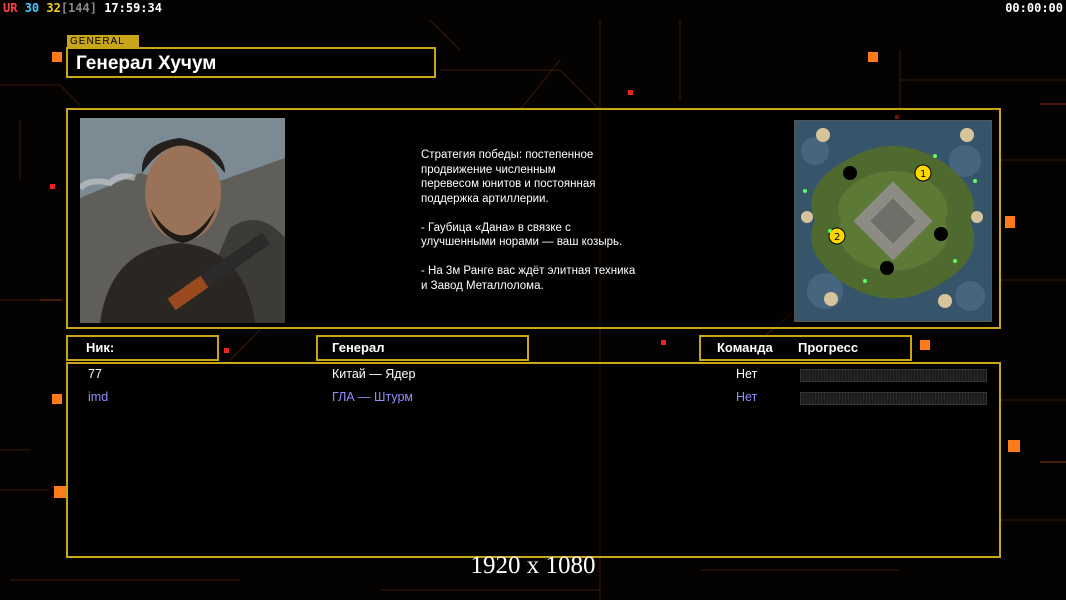 This screenshot has height=600, width=1066. What do you see at coordinates (923, 174) in the screenshot?
I see `spawn-1-label: 1` at bounding box center [923, 174].